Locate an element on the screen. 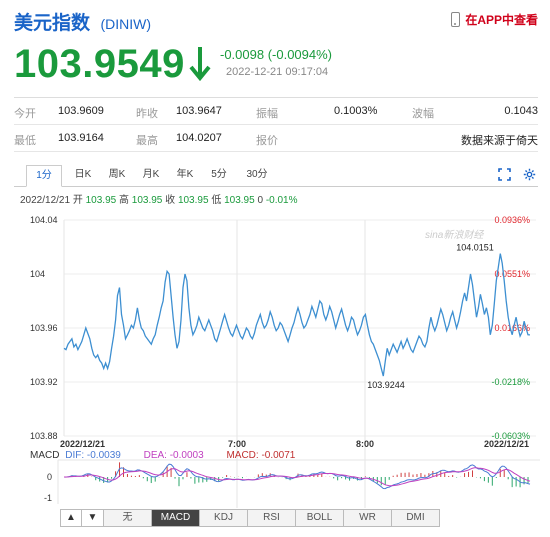  index-name: 美元指数 is located at coordinates (52, 23).